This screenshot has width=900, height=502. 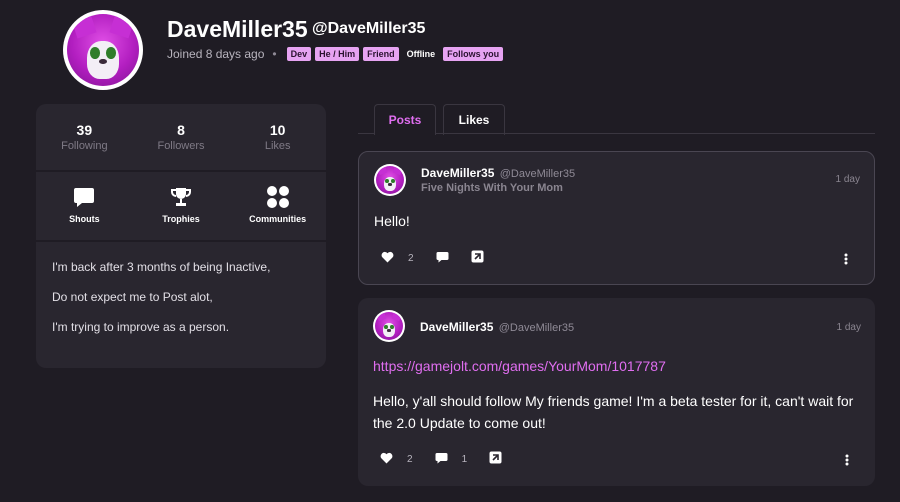 What do you see at coordinates (381, 54) in the screenshot?
I see `tag-friend: Friend` at bounding box center [381, 54].